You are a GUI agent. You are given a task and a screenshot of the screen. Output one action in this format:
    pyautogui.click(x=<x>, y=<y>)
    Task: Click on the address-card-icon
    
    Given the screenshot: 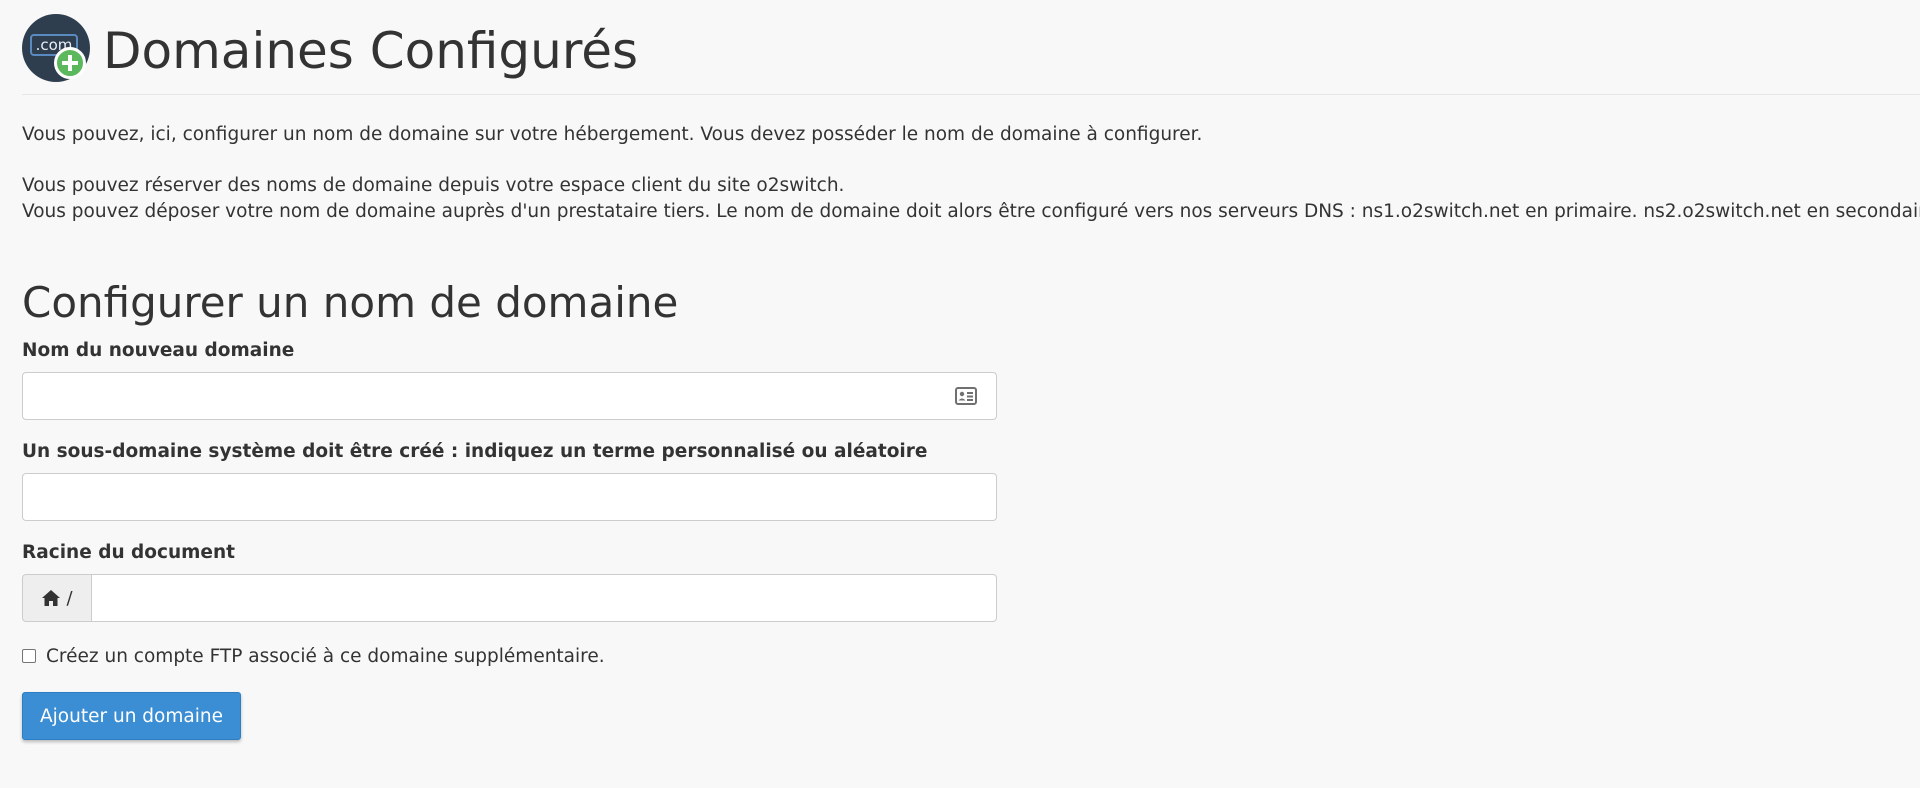 What is the action you would take?
    pyautogui.click(x=966, y=396)
    